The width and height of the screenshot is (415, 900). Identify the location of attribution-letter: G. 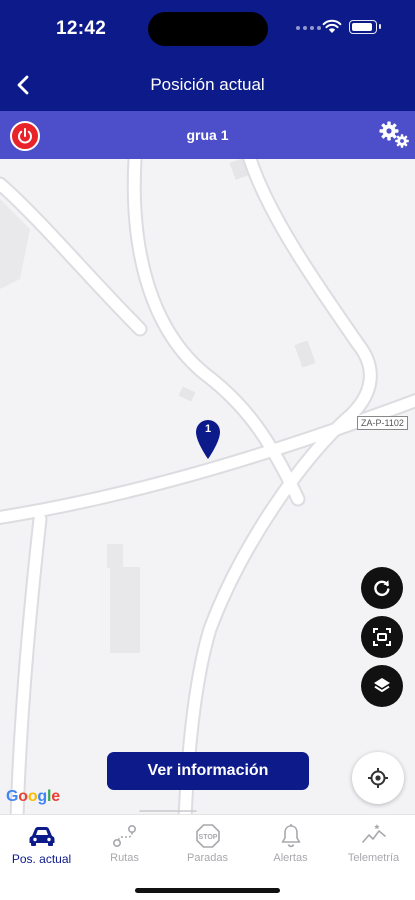
(12, 796).